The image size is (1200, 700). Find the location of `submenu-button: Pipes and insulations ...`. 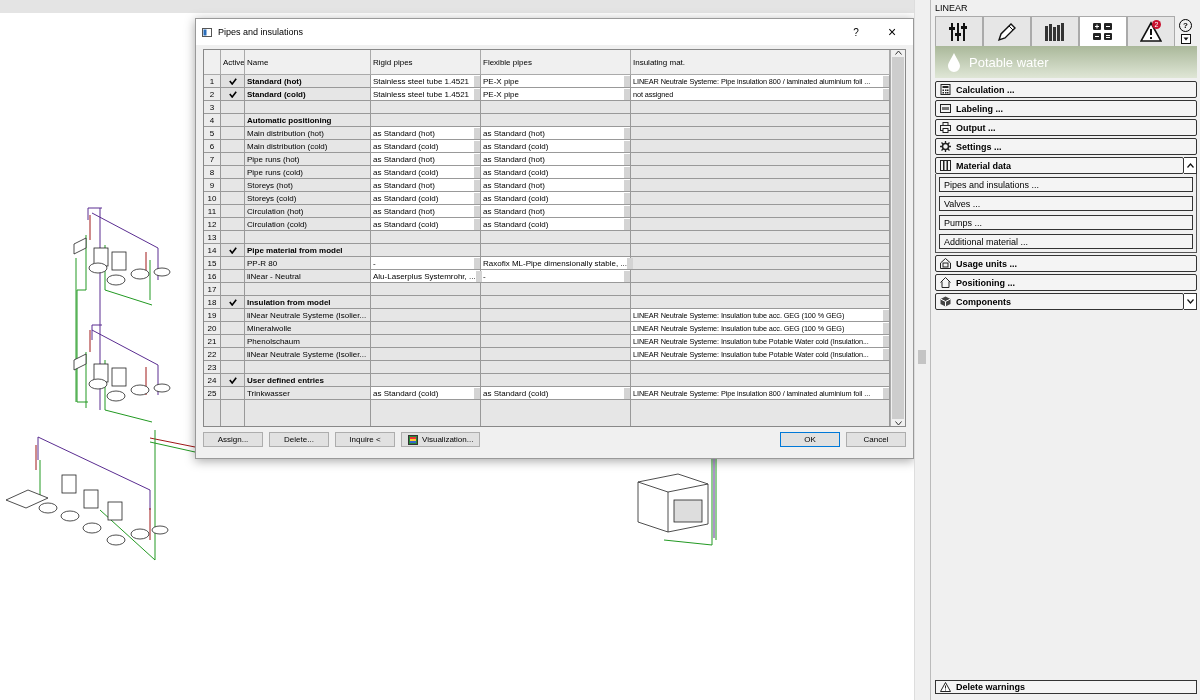

submenu-button: Pipes and insulations ... is located at coordinates (1066, 184).